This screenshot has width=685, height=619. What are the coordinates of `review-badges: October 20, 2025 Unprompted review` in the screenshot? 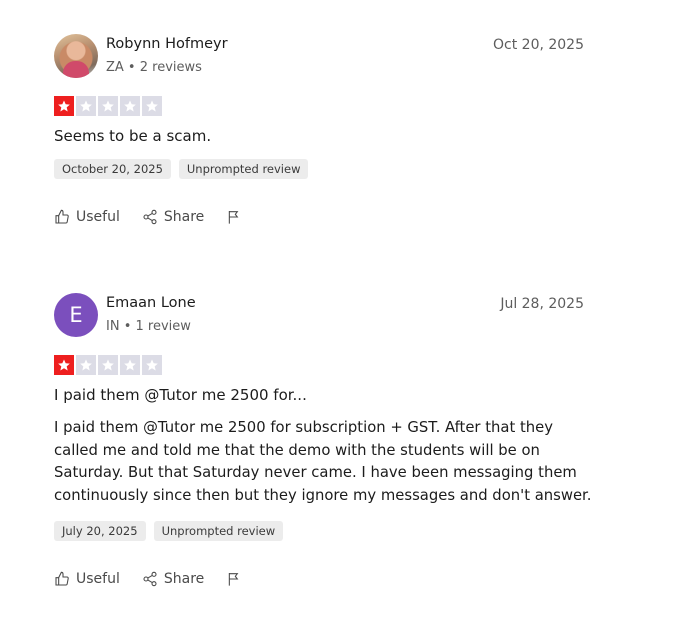 It's located at (319, 169).